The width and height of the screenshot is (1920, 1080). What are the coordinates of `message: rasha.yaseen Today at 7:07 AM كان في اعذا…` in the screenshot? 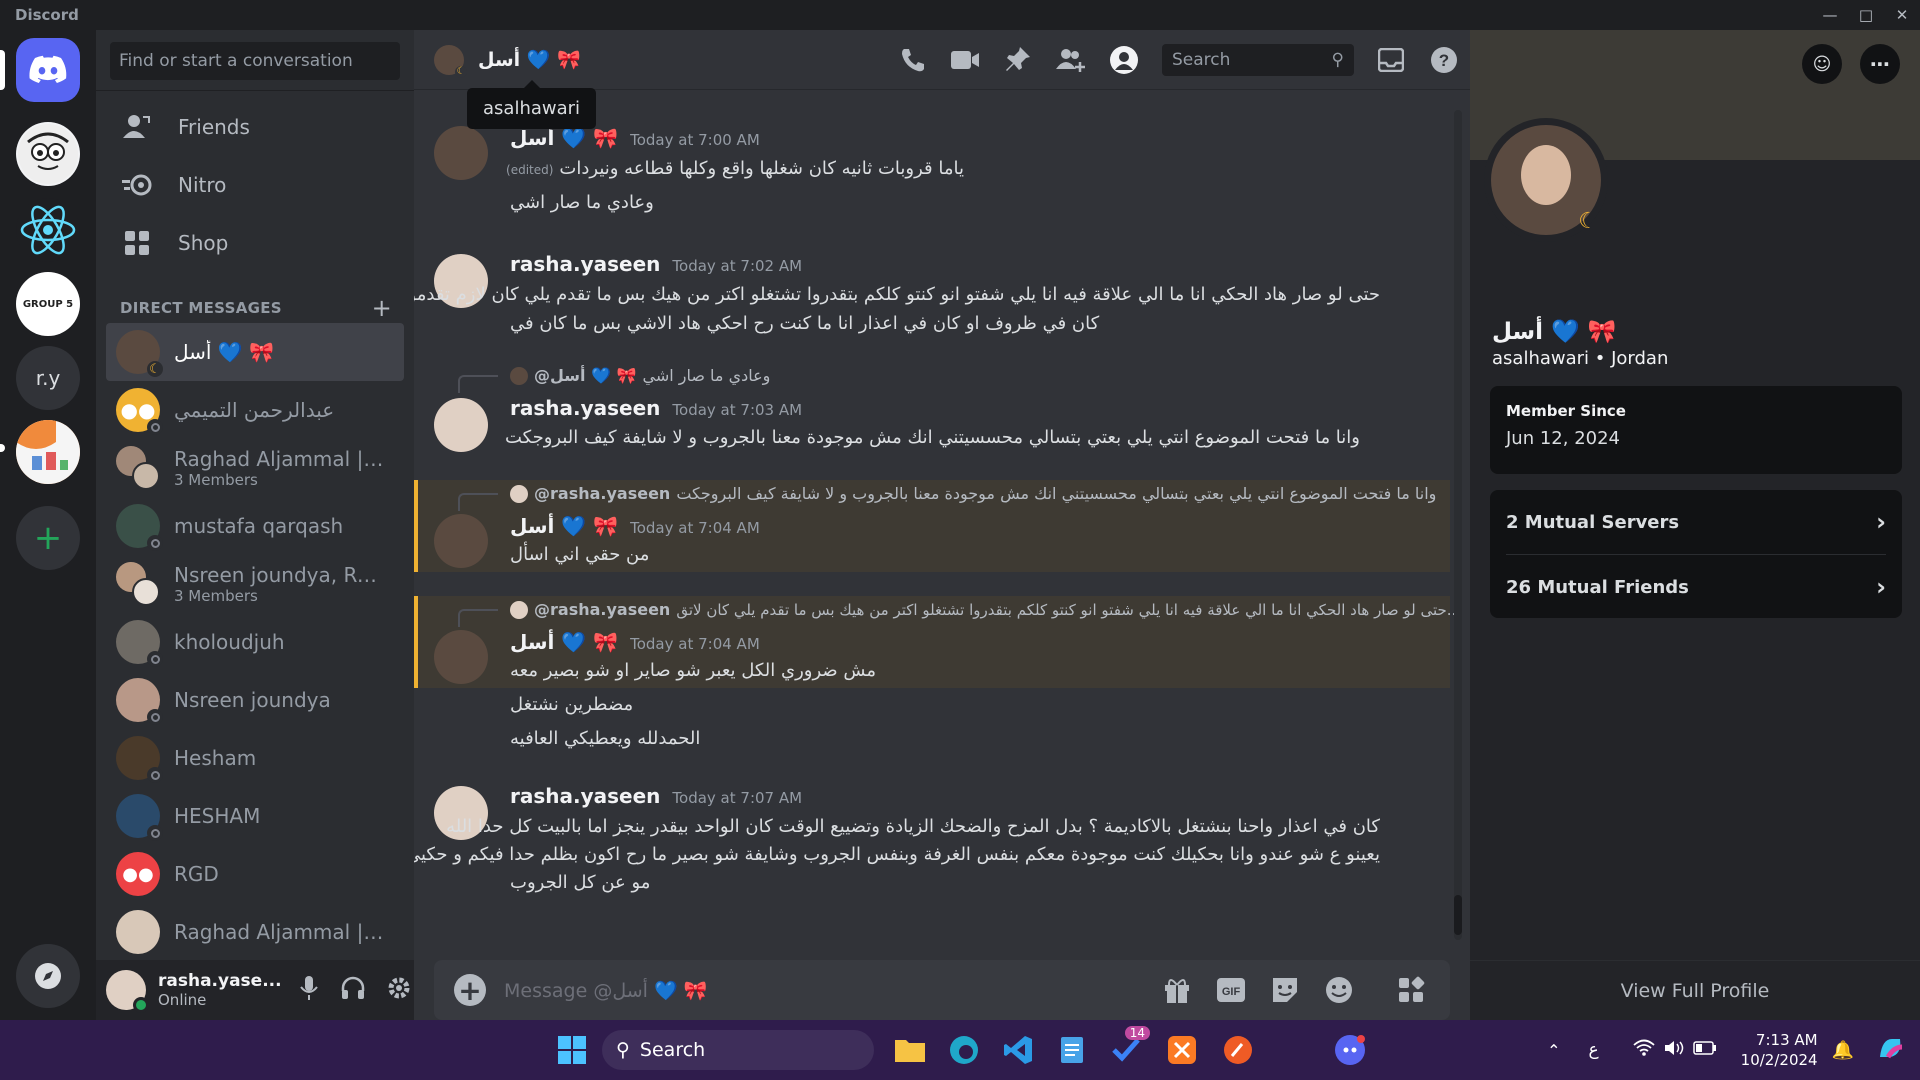 It's located at (932, 844).